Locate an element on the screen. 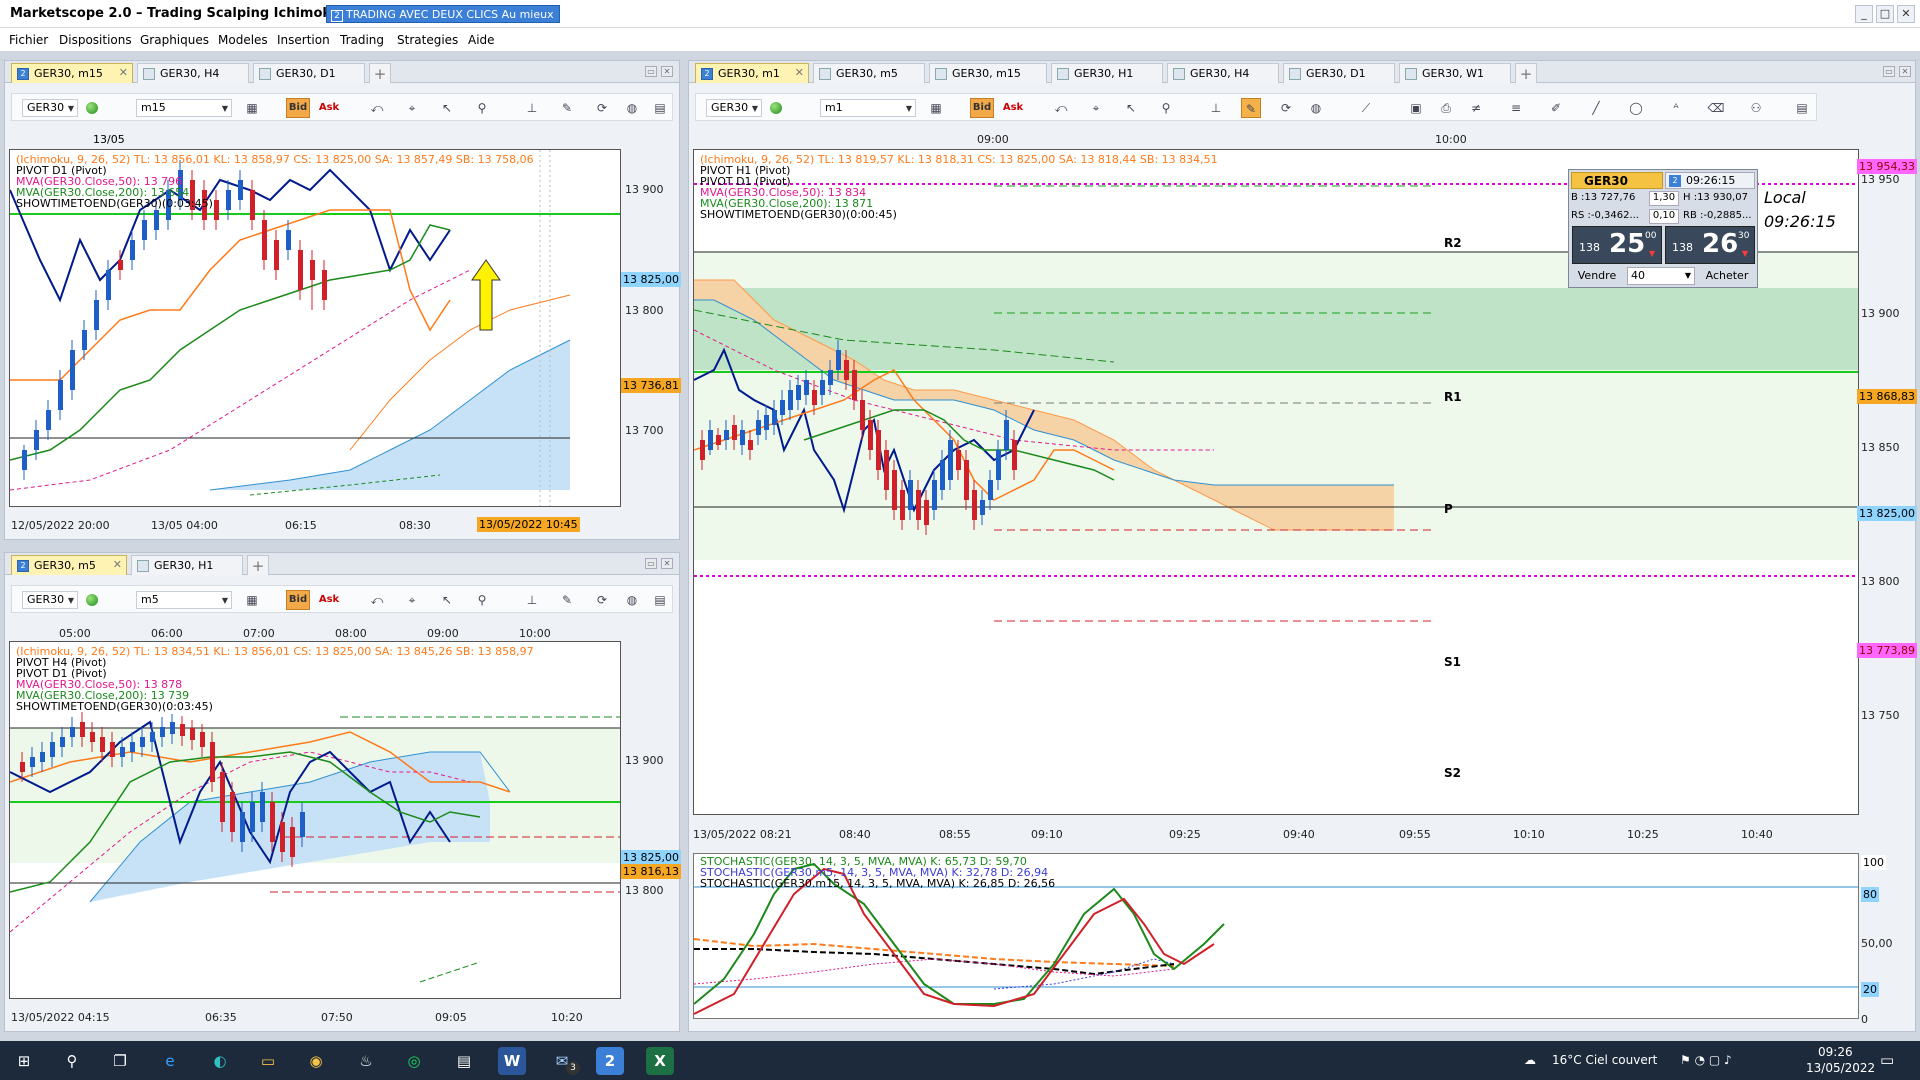 Image resolution: width=1920 pixels, height=1080 pixels. pen-icon: ✐ is located at coordinates (1556, 108).